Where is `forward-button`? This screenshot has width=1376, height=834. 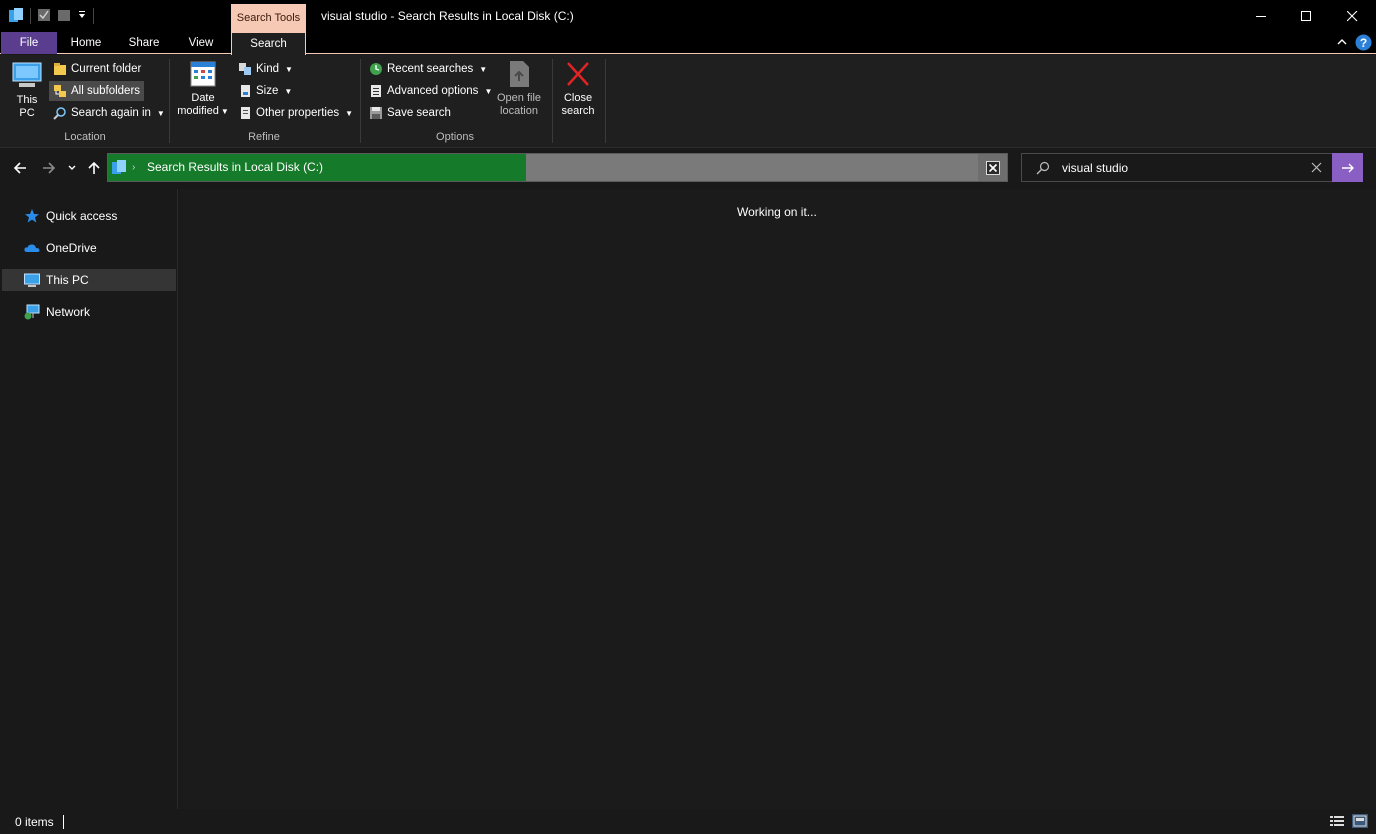 forward-button is located at coordinates (49, 168).